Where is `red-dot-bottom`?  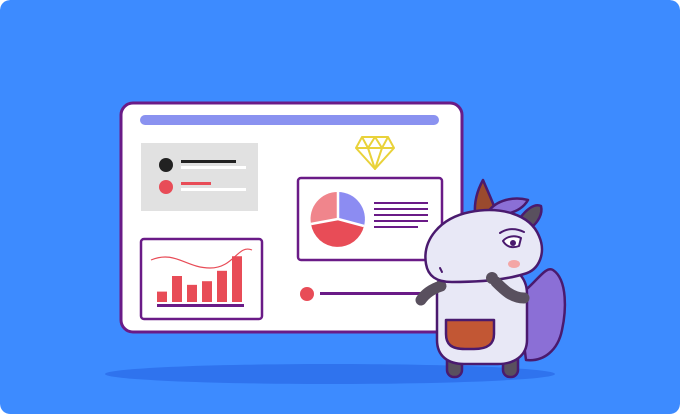 red-dot-bottom is located at coordinates (307, 294).